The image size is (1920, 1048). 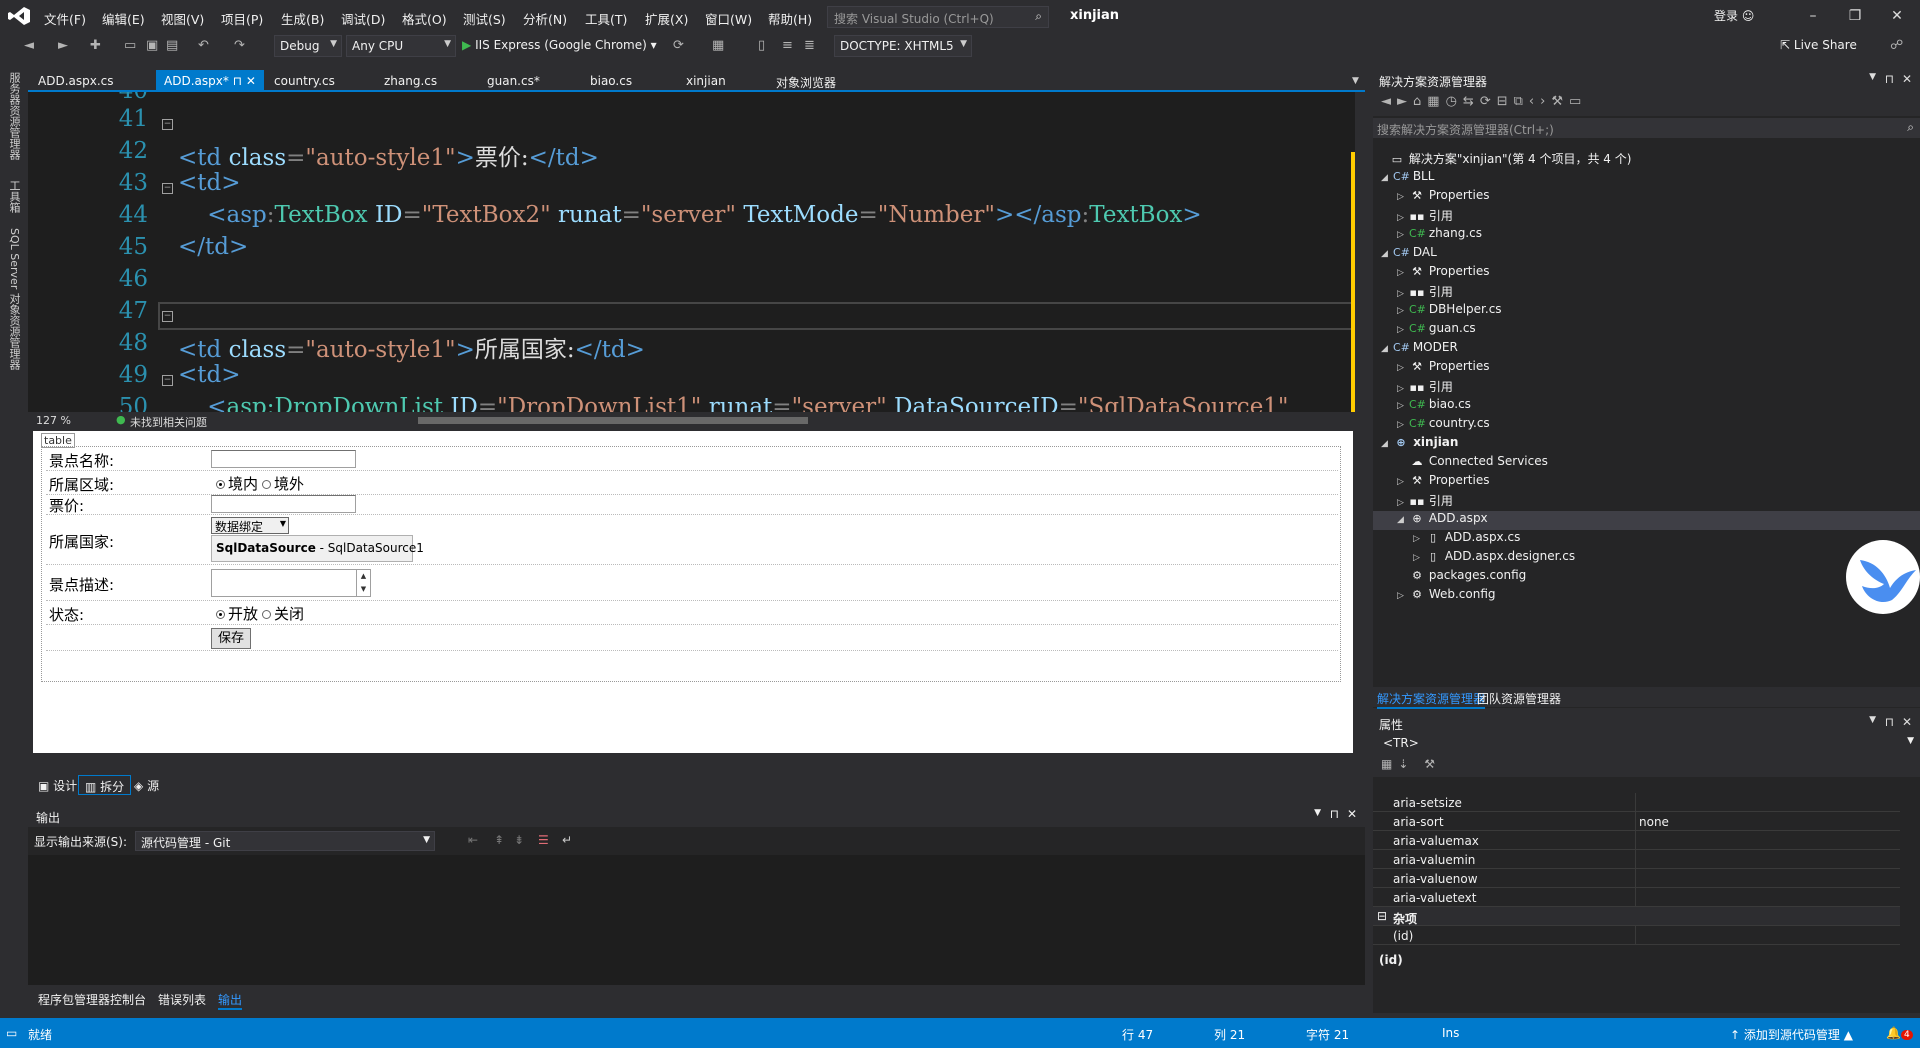 What do you see at coordinates (728, 18) in the screenshot?
I see `menu-window: 窗口(W)` at bounding box center [728, 18].